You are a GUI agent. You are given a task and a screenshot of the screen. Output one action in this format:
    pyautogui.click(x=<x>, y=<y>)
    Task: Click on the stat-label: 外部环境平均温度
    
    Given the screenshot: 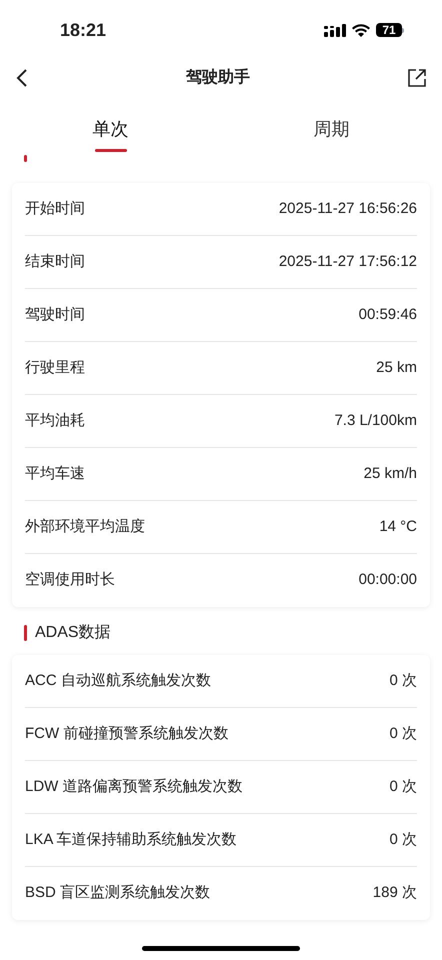 What is the action you would take?
    pyautogui.click(x=85, y=526)
    